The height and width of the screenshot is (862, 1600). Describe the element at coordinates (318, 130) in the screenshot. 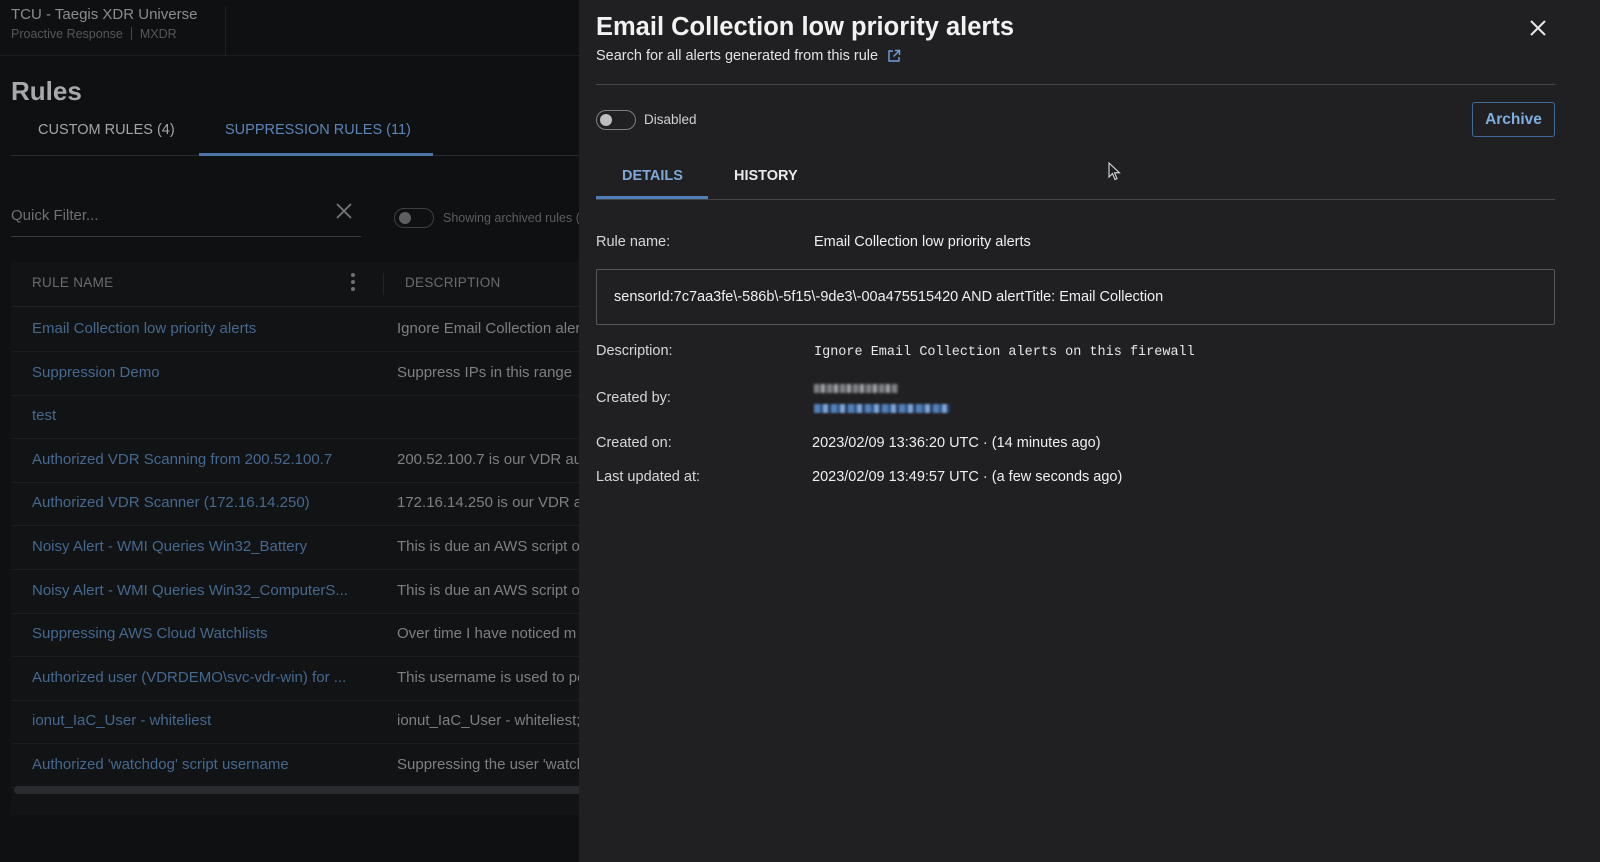

I see `tab-suppression-rules: SUPPRESSION RULES (11)` at that location.